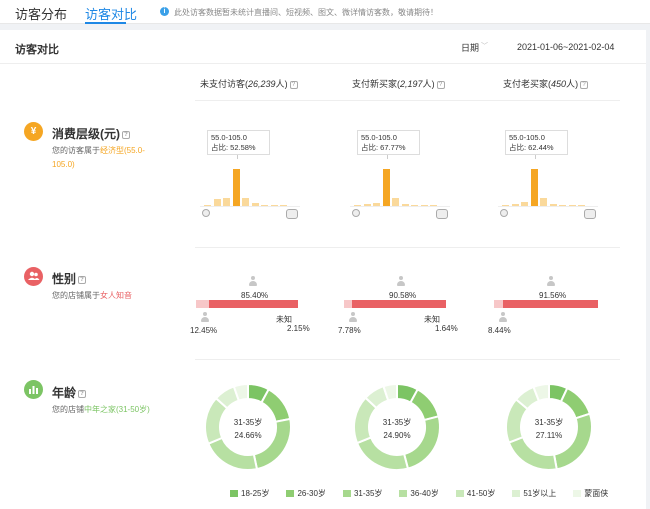 This screenshot has width=650, height=509. Describe the element at coordinates (540, 493) in the screenshot. I see `legend-label: 51岁以上` at that location.